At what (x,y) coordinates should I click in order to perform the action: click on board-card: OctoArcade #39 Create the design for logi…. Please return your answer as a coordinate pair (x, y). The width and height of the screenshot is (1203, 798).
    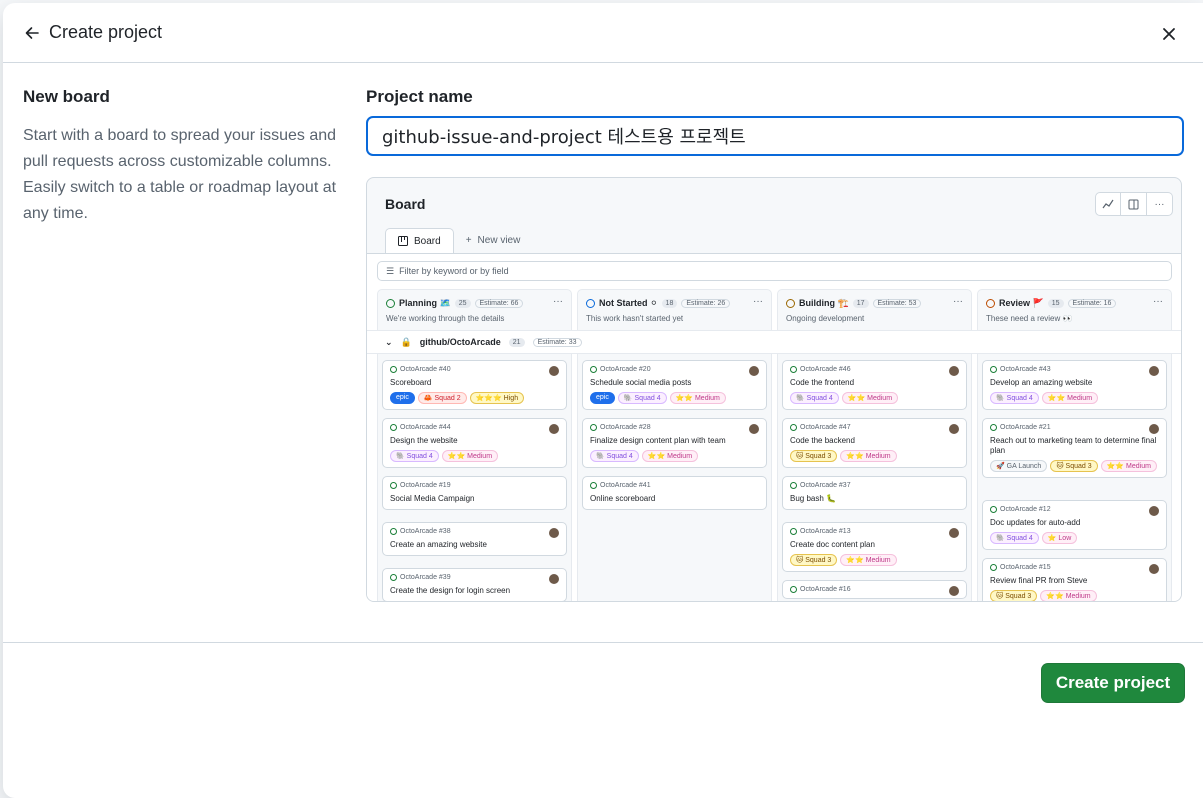
    Looking at the image, I should click on (474, 584).